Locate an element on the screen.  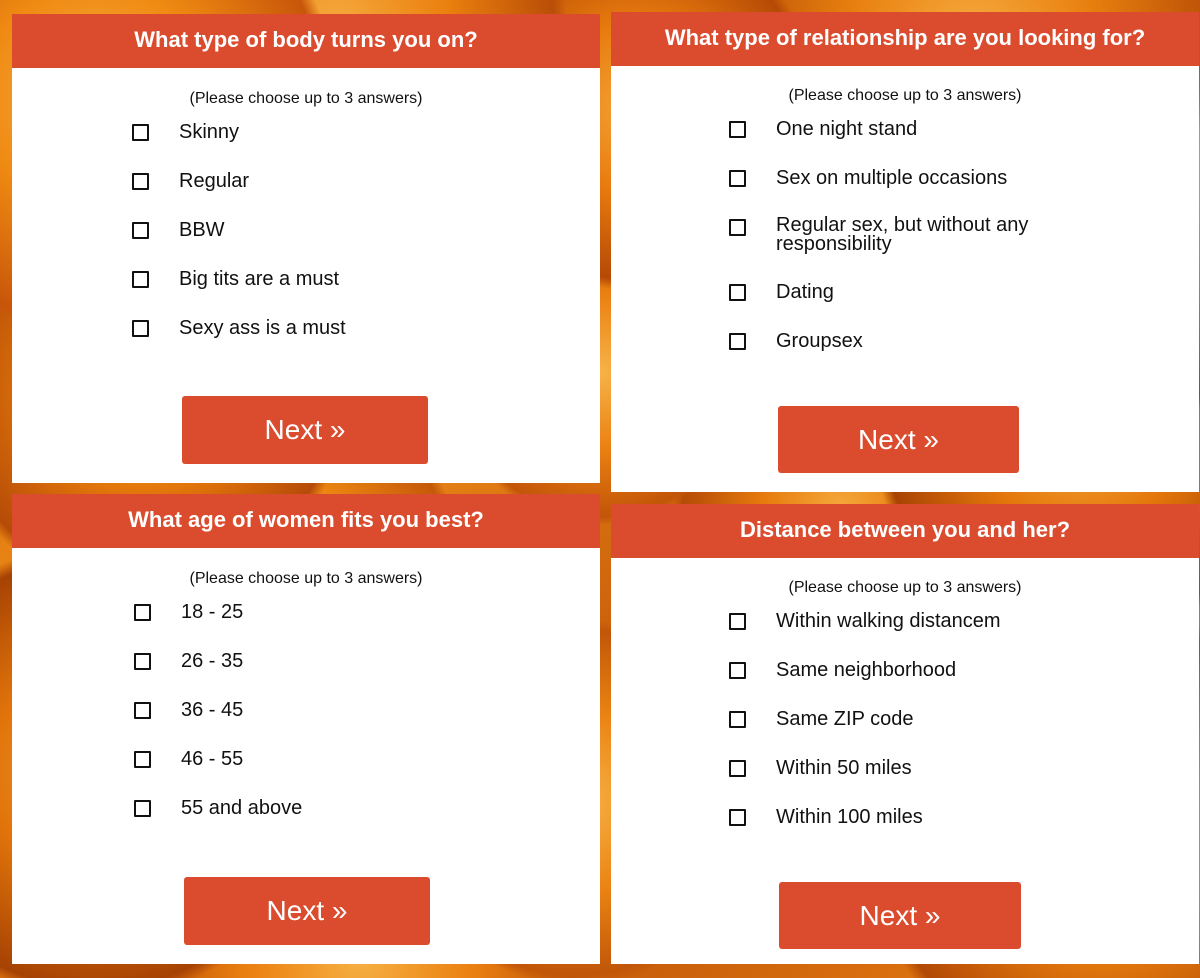
option-label: 36 - 45 is located at coordinates (212, 710).